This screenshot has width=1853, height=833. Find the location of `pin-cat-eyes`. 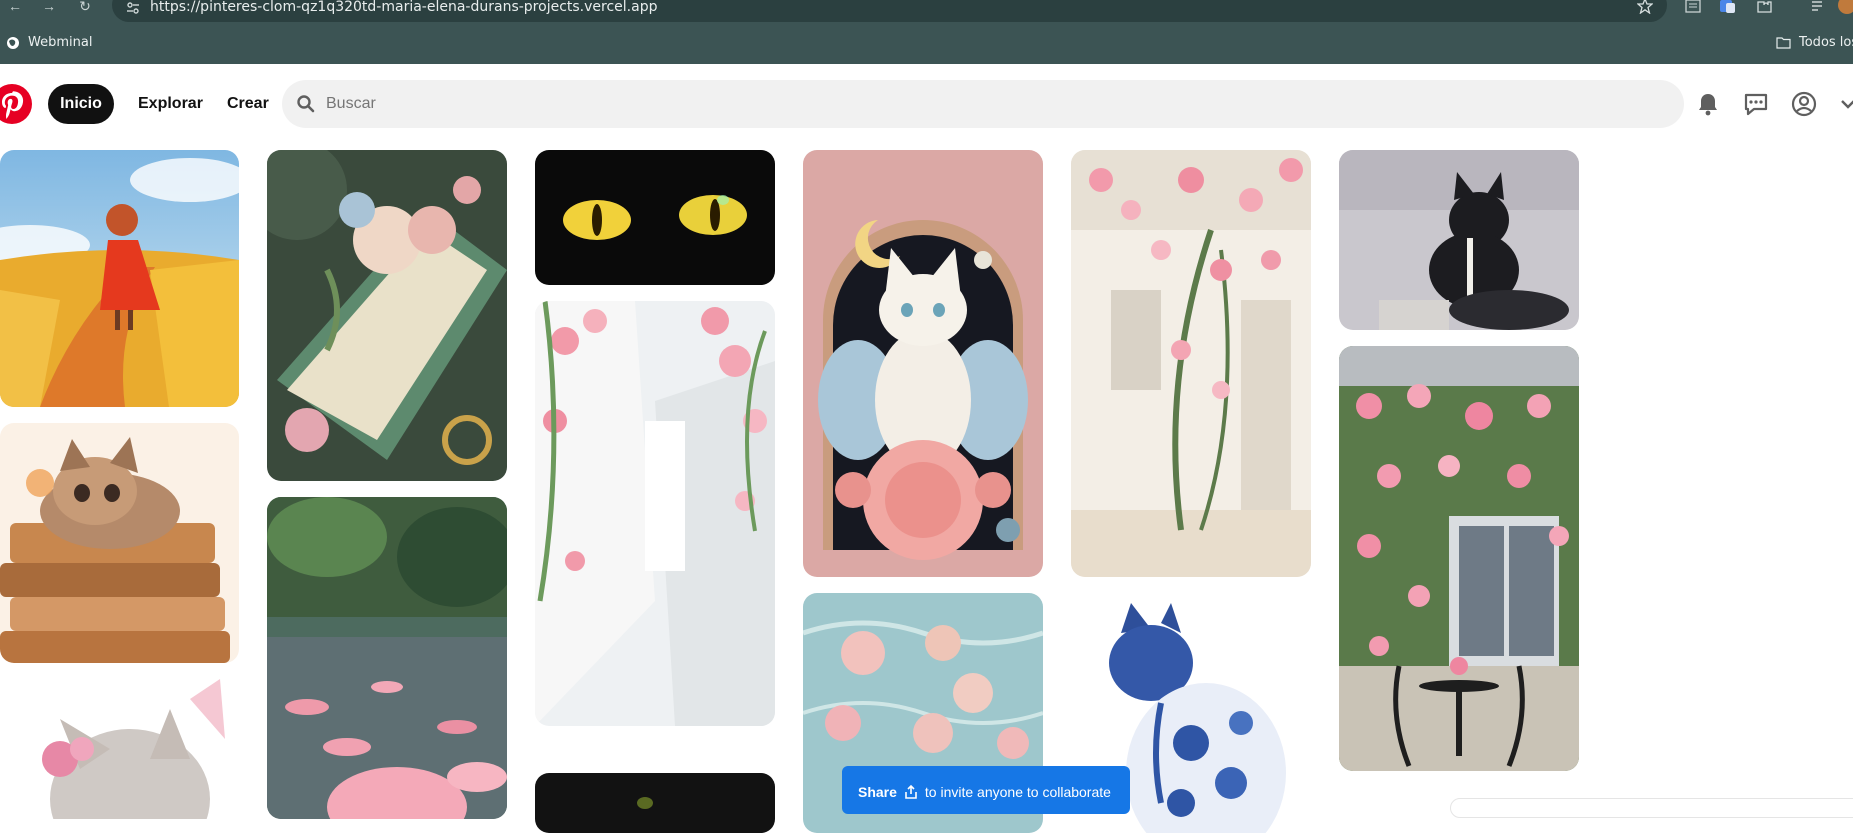

pin-cat-eyes is located at coordinates (655, 217).